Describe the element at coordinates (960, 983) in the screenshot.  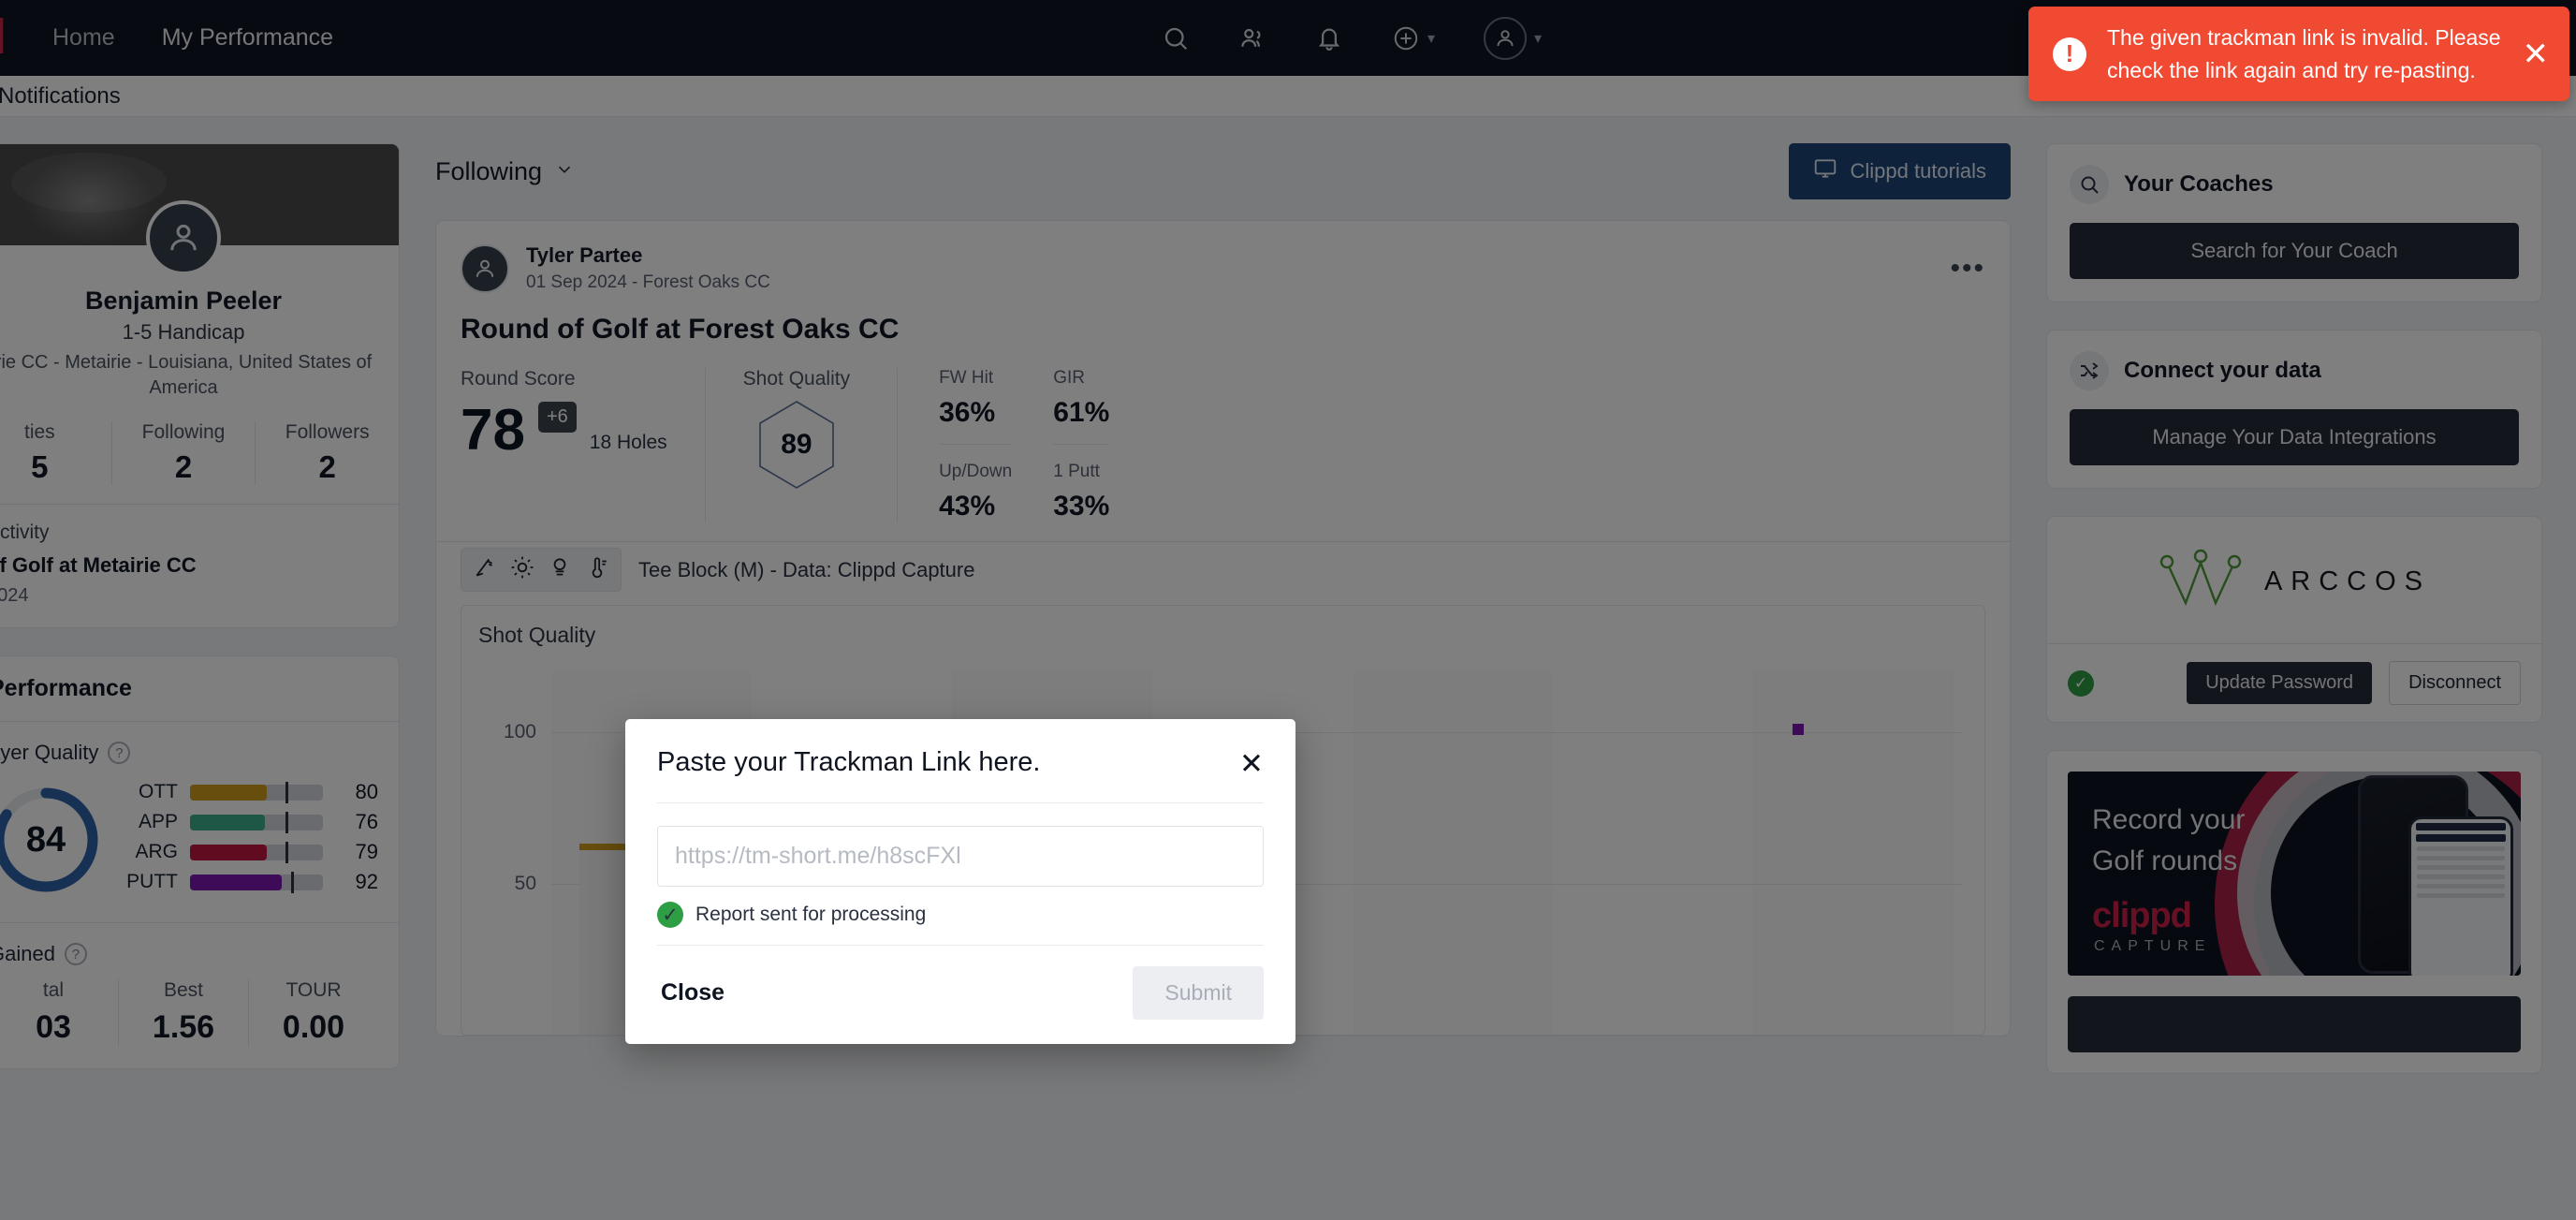
I see `modal-footer: Close Submit` at that location.